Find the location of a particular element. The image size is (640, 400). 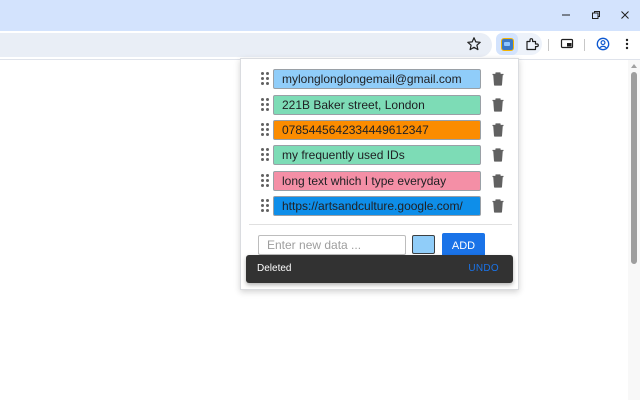

cast-icon is located at coordinates (567, 43).